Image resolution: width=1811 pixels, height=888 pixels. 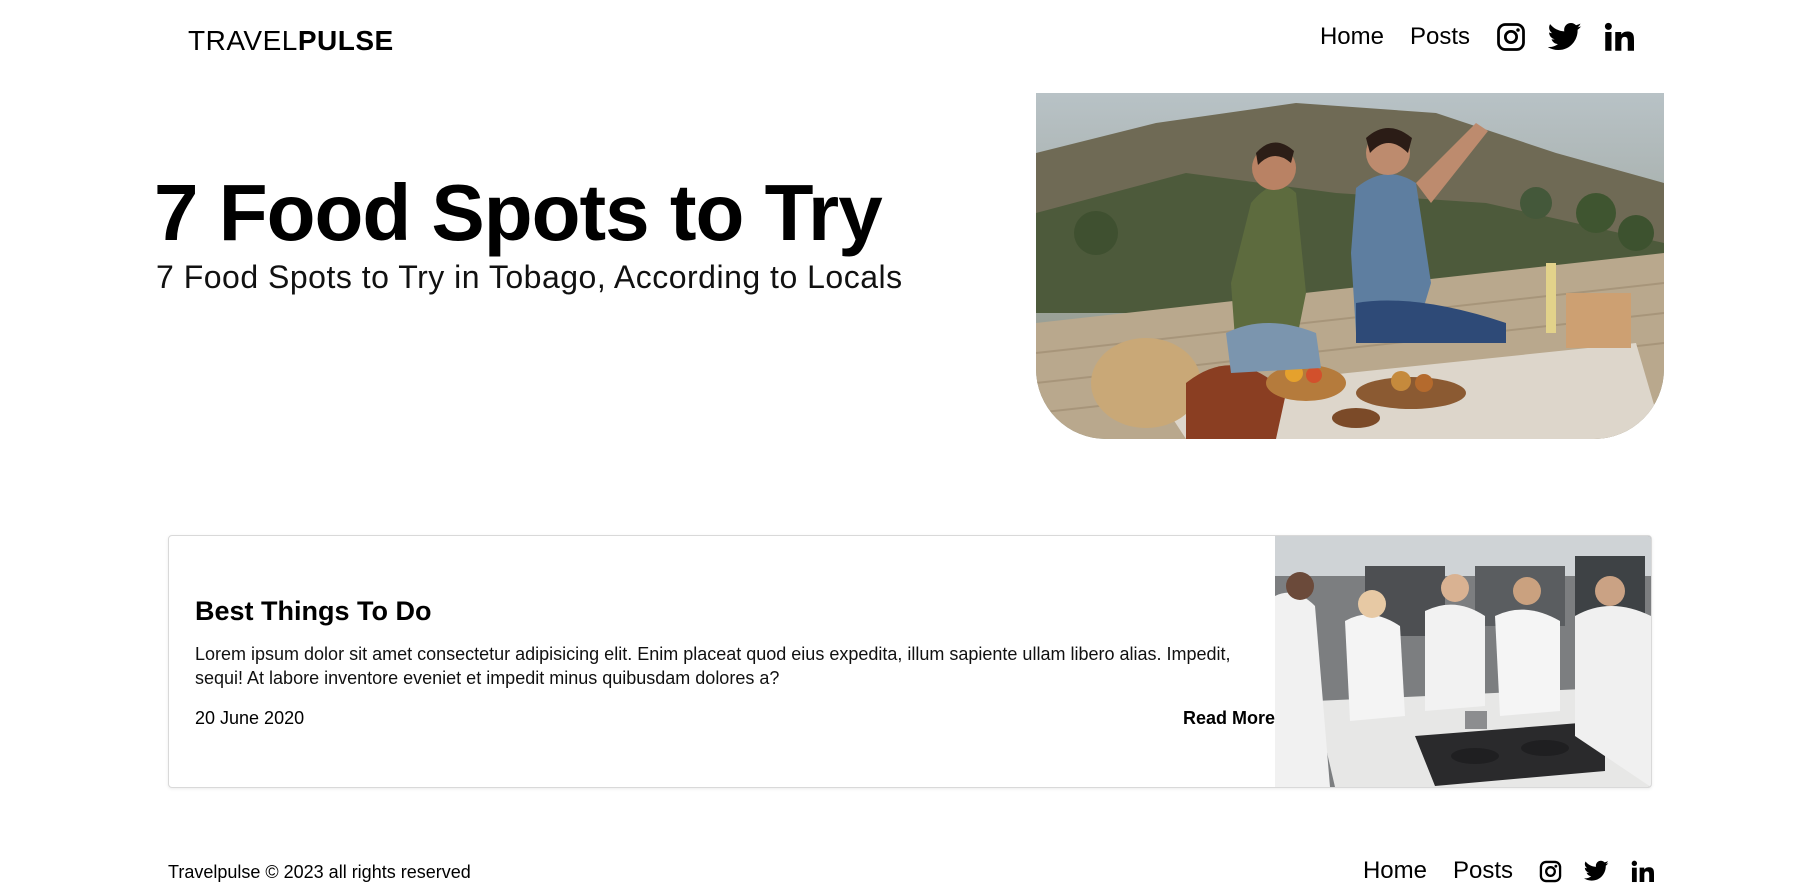 What do you see at coordinates (313, 611) in the screenshot?
I see `post-card-title: Best Things To Do` at bounding box center [313, 611].